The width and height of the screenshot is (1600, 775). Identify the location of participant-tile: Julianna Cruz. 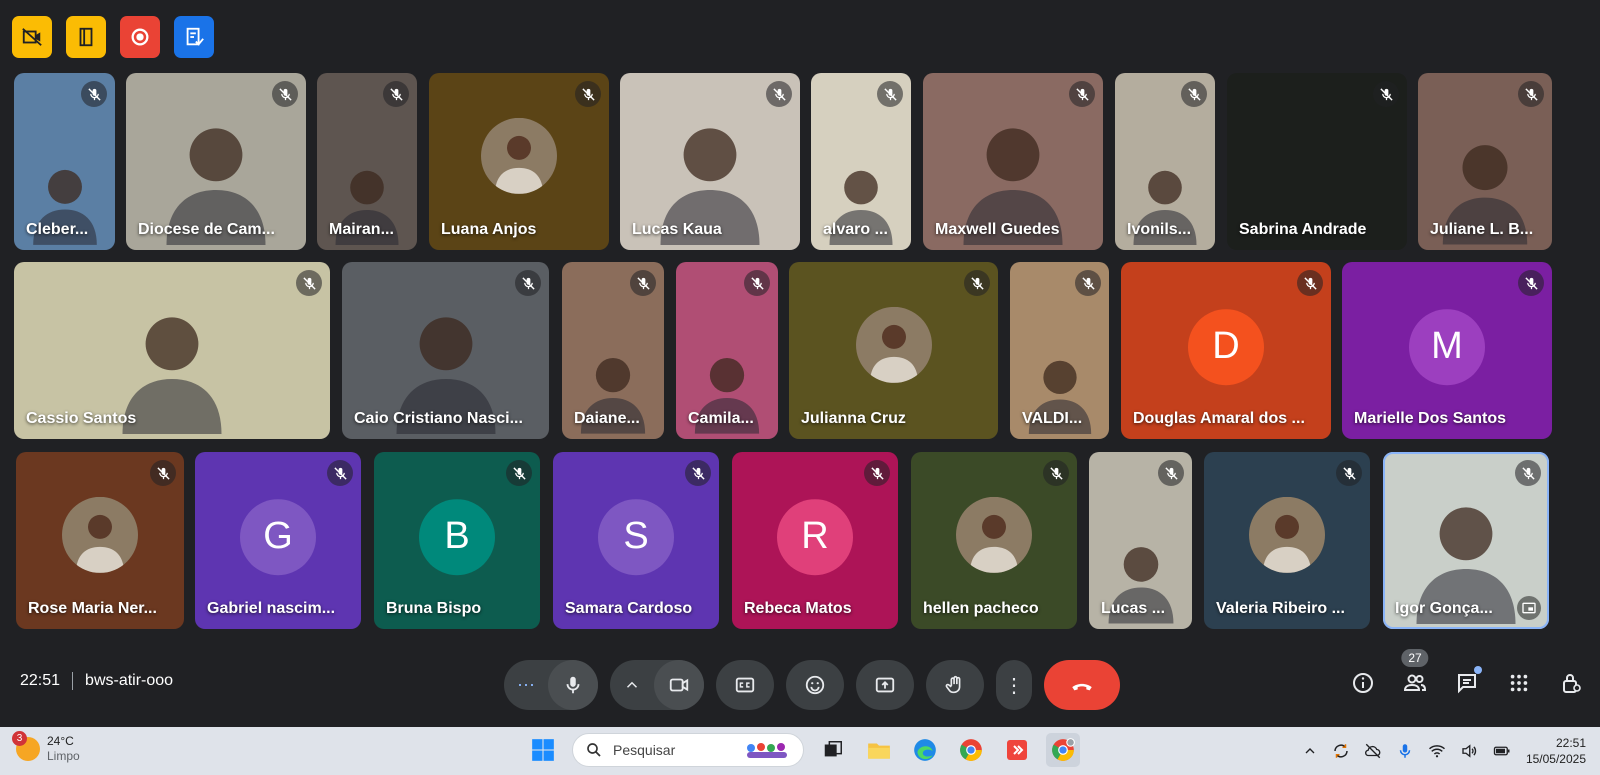
(893, 350).